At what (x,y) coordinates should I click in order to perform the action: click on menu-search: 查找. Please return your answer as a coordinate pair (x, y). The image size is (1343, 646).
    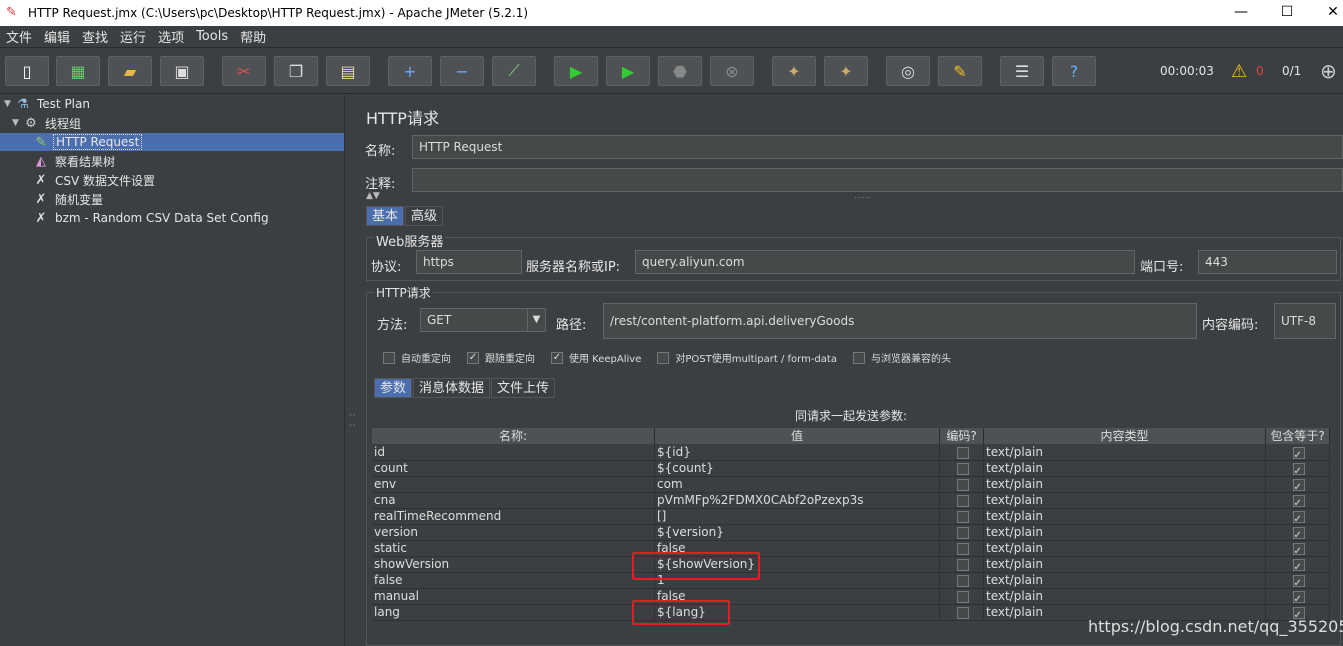
    Looking at the image, I should click on (95, 36).